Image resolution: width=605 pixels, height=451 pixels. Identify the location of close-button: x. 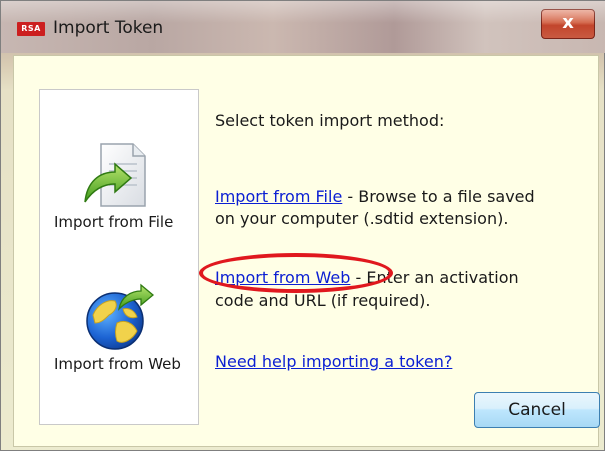
(568, 24).